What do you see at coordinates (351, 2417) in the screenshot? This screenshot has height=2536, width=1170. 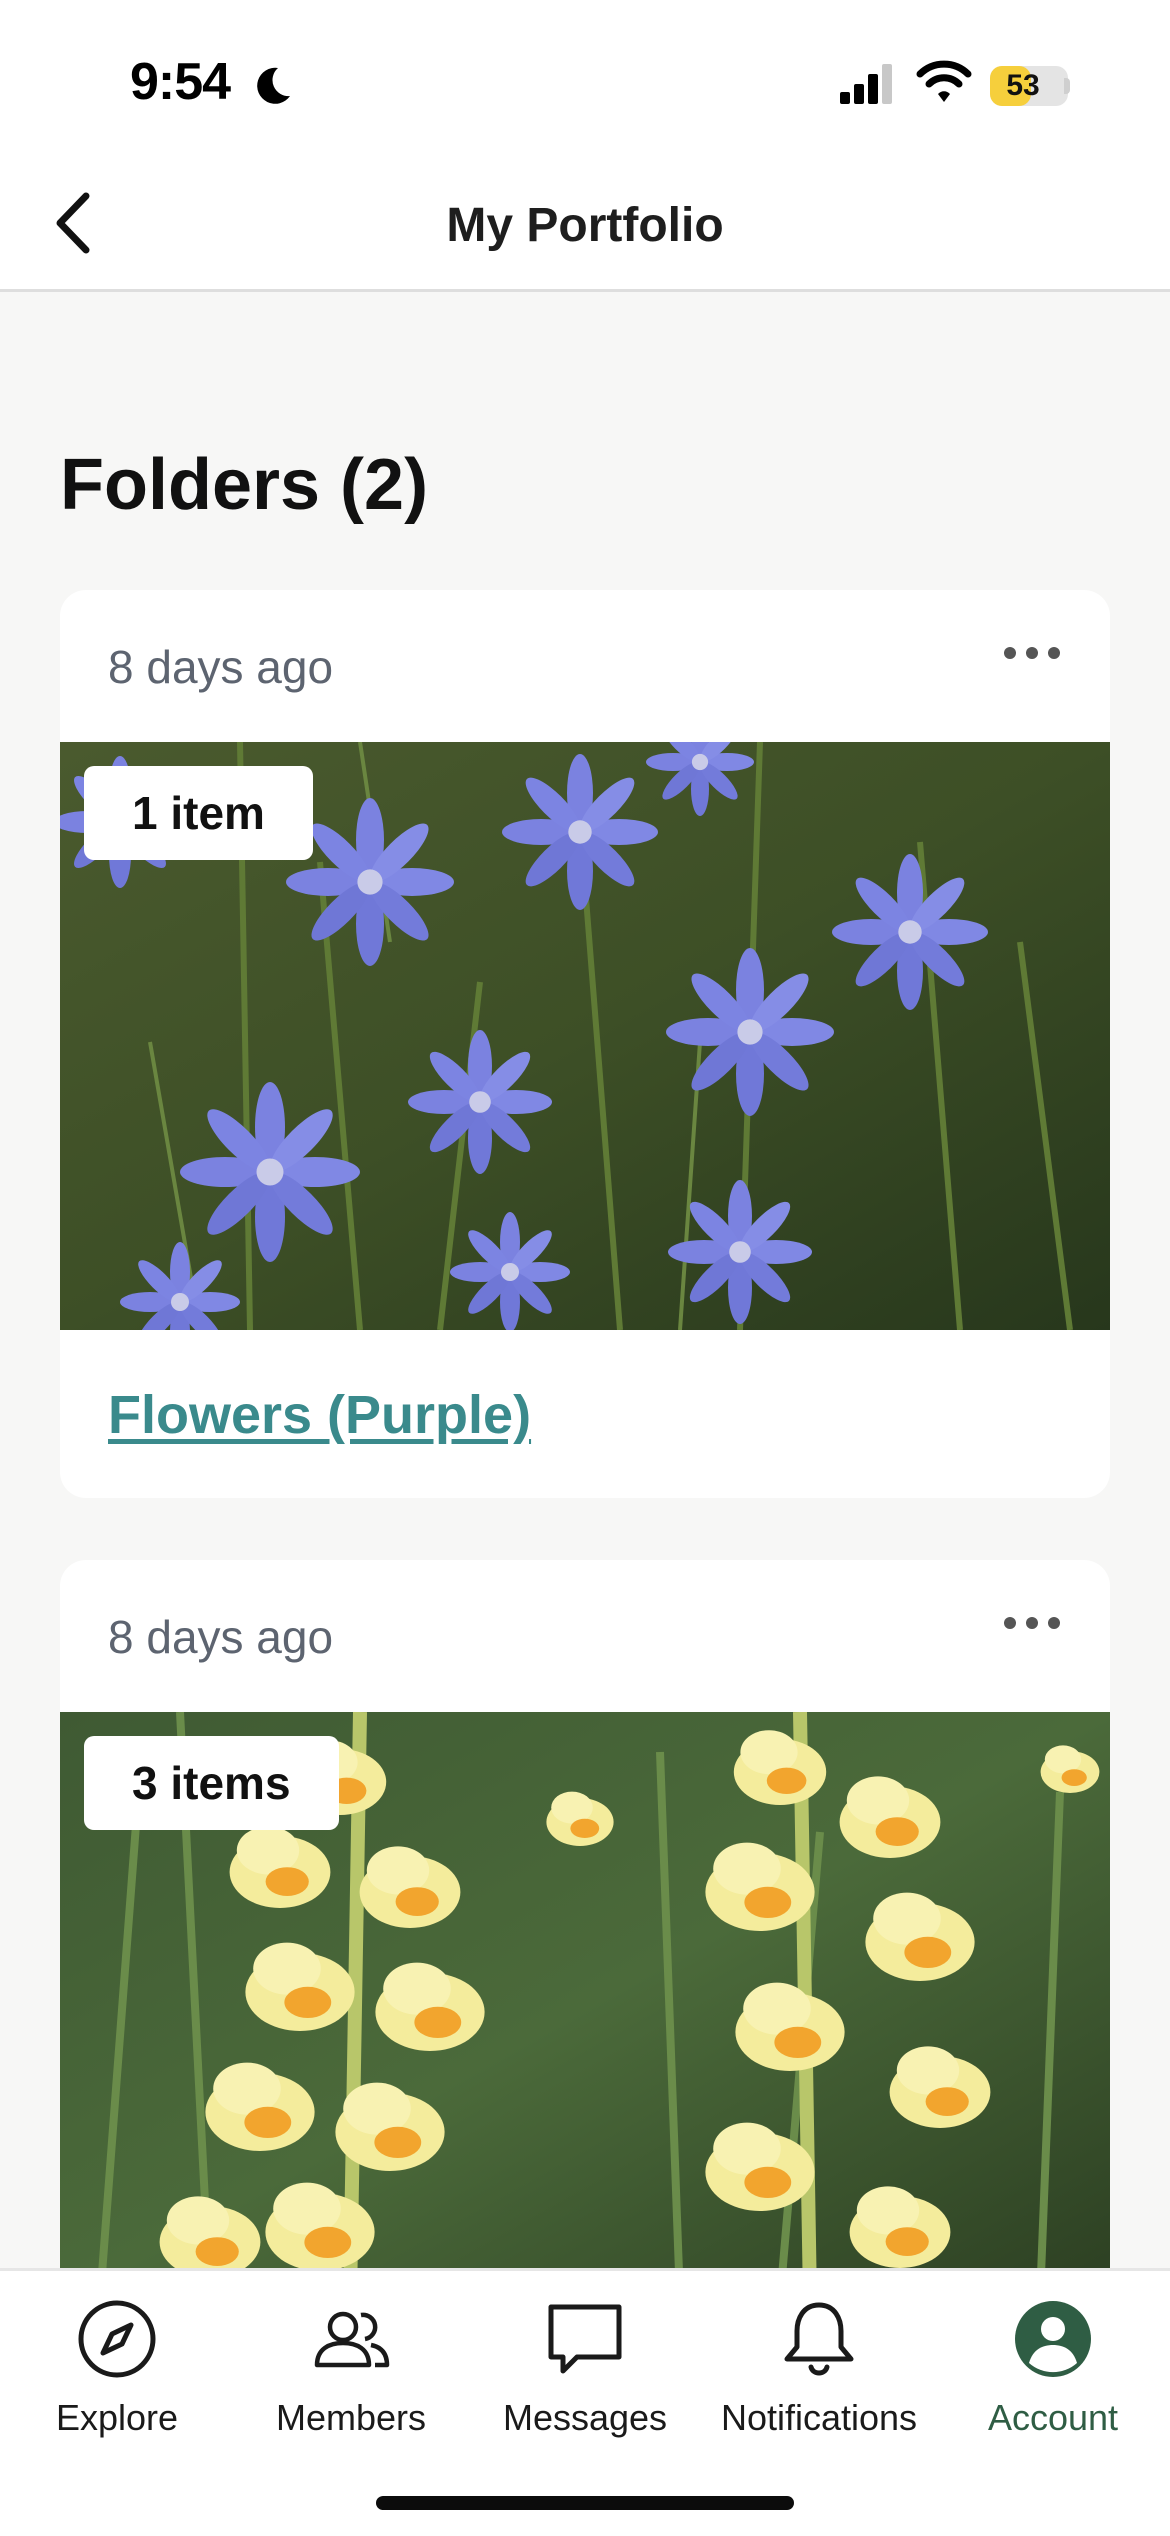 I see `tab-label: Members` at bounding box center [351, 2417].